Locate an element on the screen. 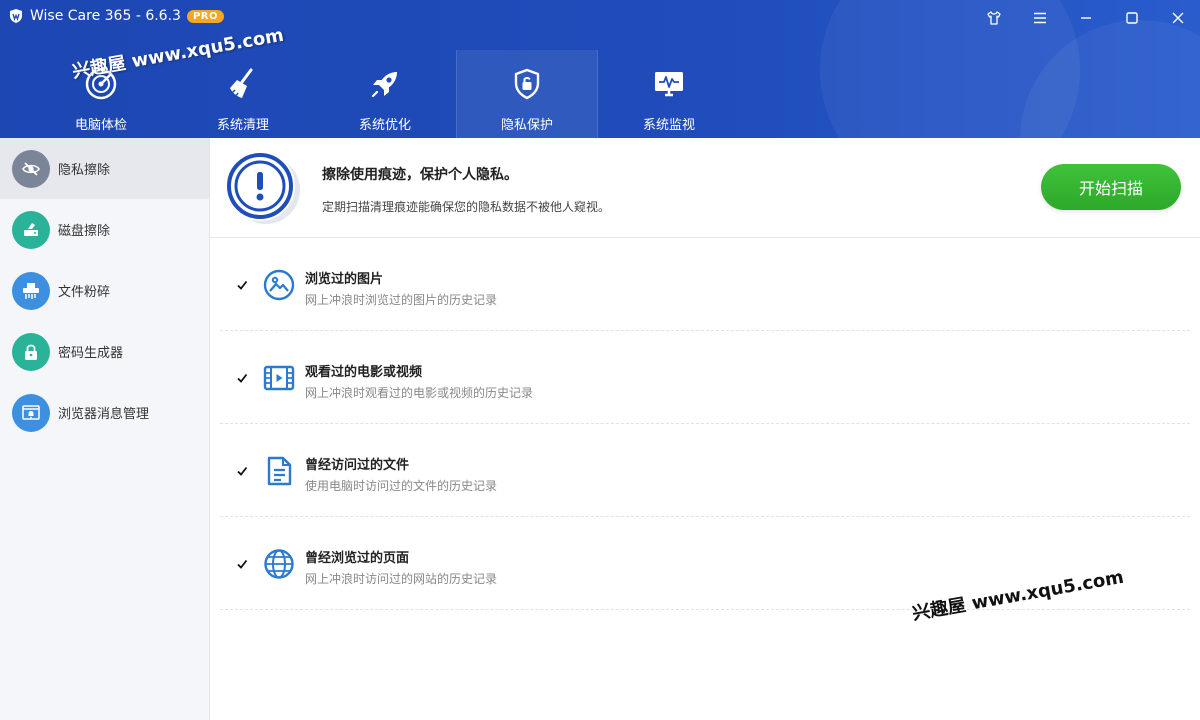  sidebar-item-label: 浏览器消息管理 is located at coordinates (104, 414).